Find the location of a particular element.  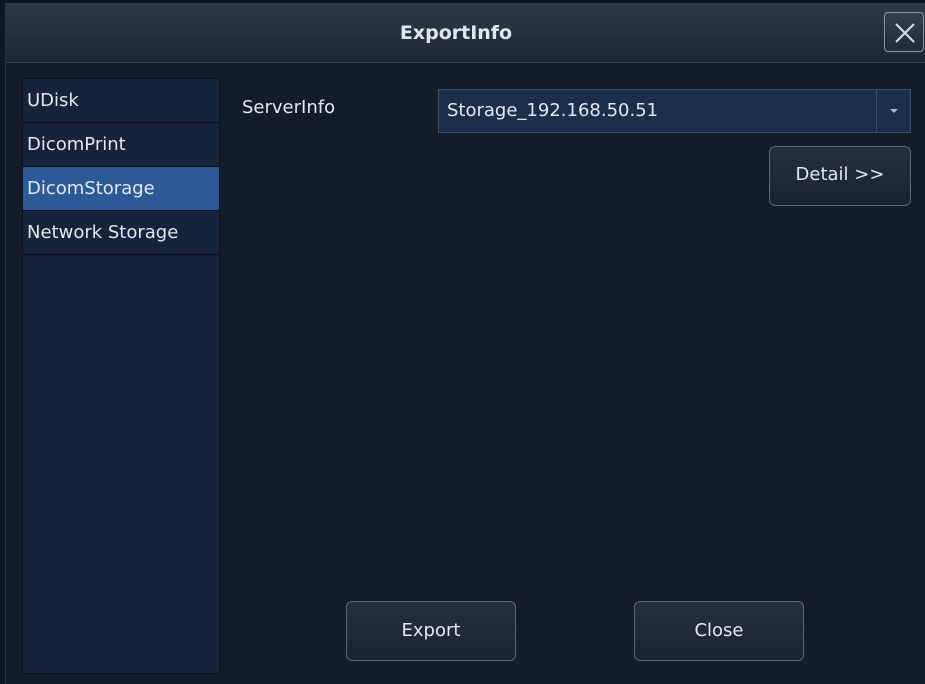

server-info-select: Storage_192.168.50.51 is located at coordinates (674, 111).